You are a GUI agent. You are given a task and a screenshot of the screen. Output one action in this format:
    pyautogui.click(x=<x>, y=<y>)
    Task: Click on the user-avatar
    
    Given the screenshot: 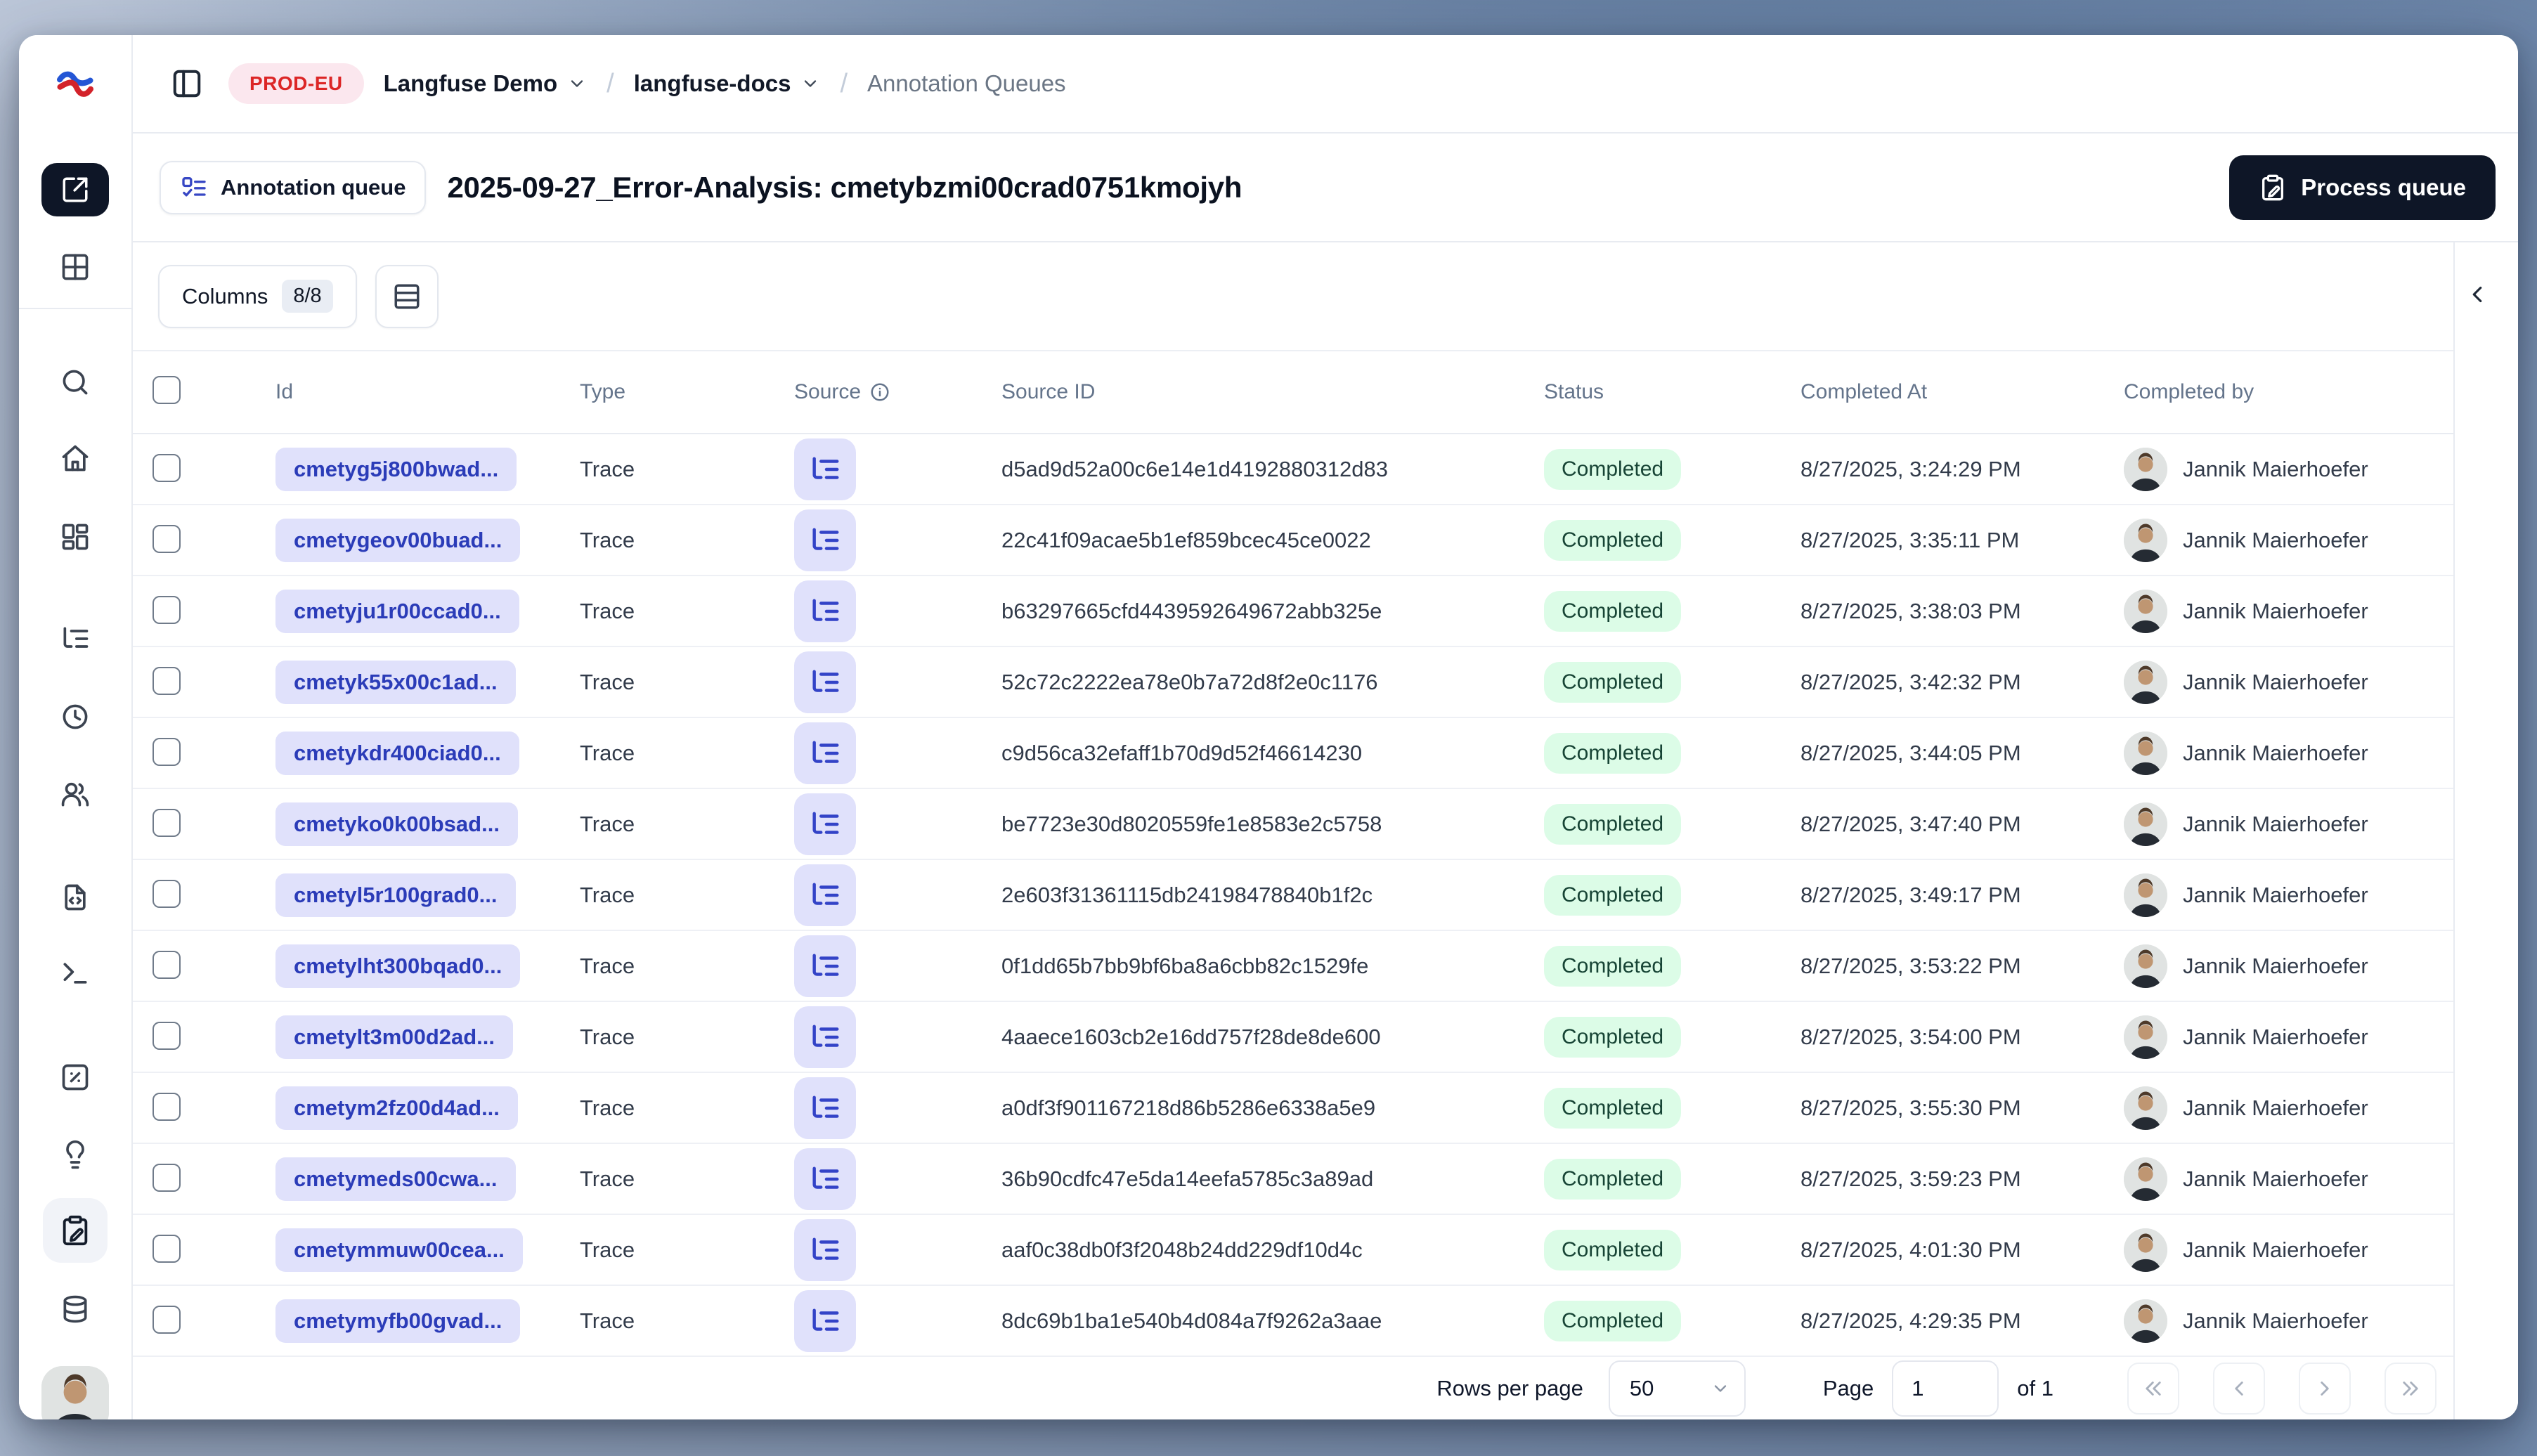 What is the action you would take?
    pyautogui.click(x=75, y=1393)
    